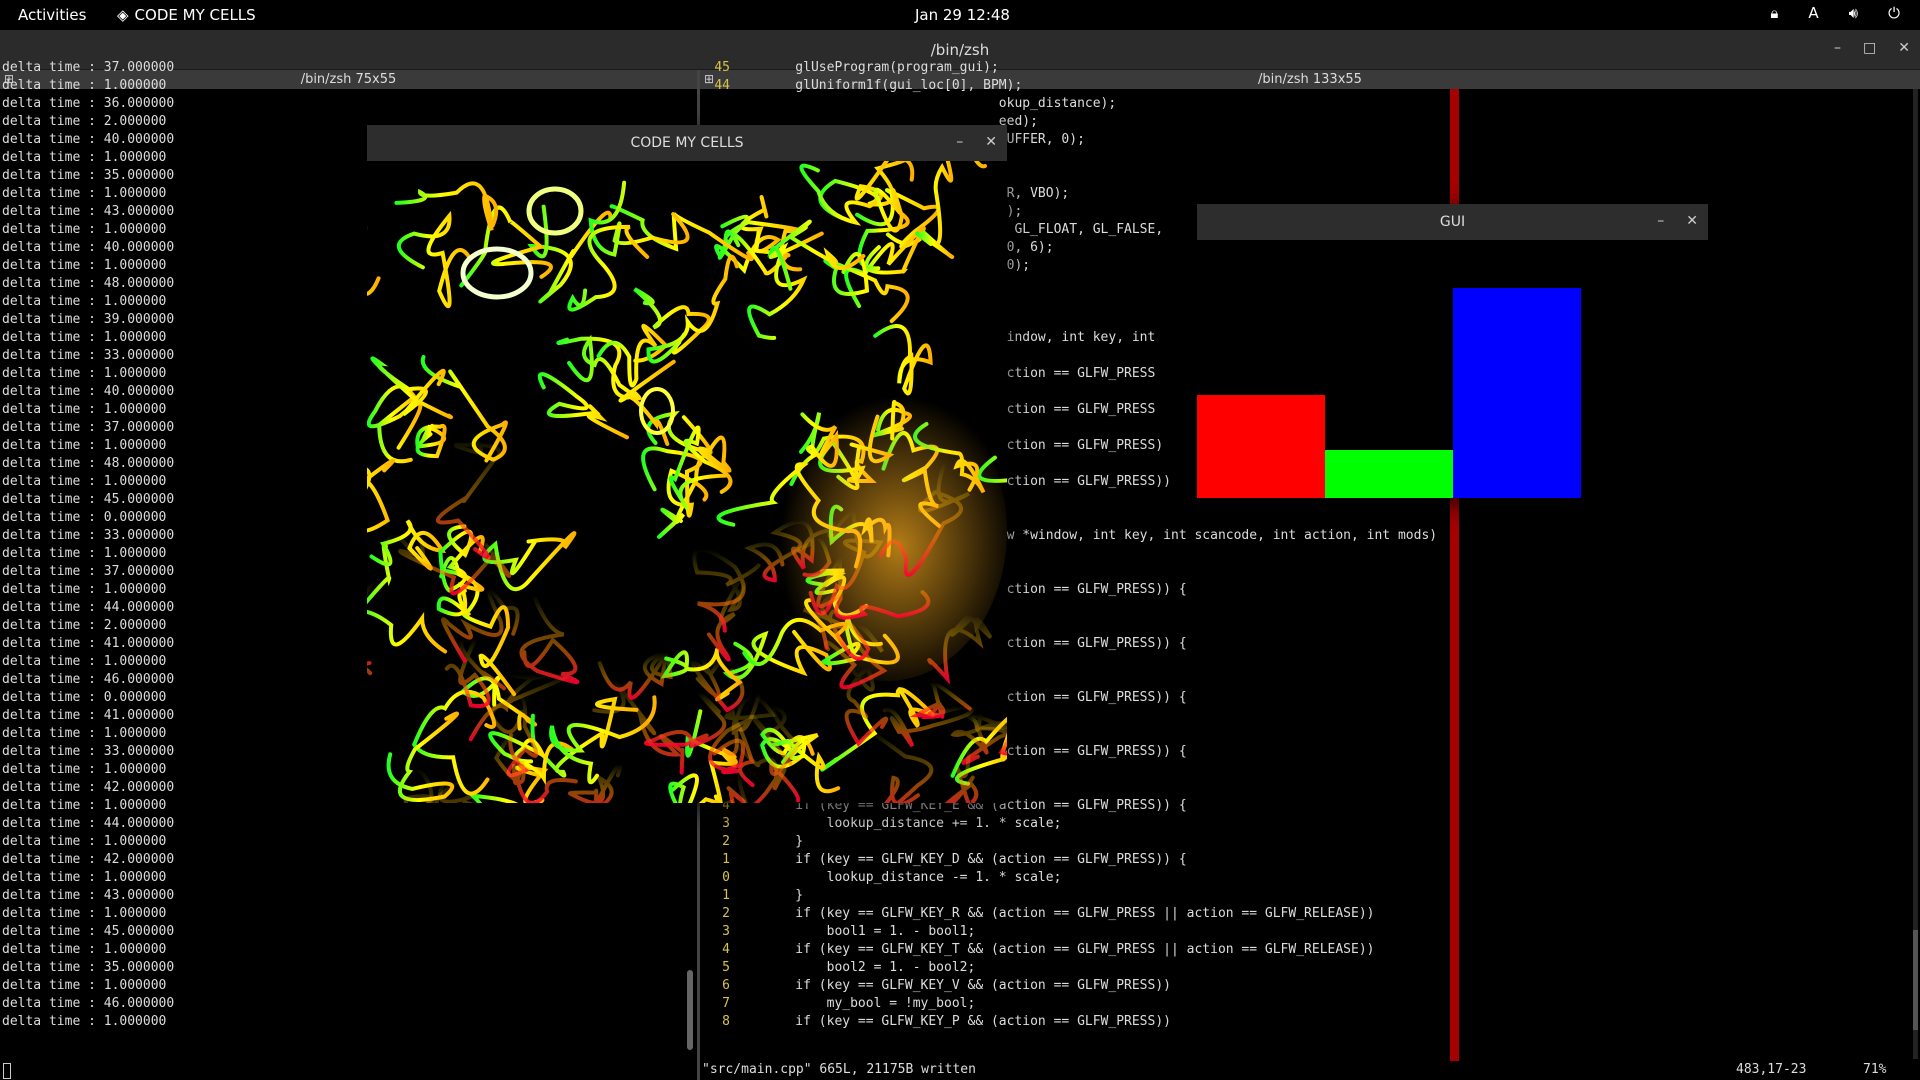  I want to click on line-number: 8, so click(726, 1021).